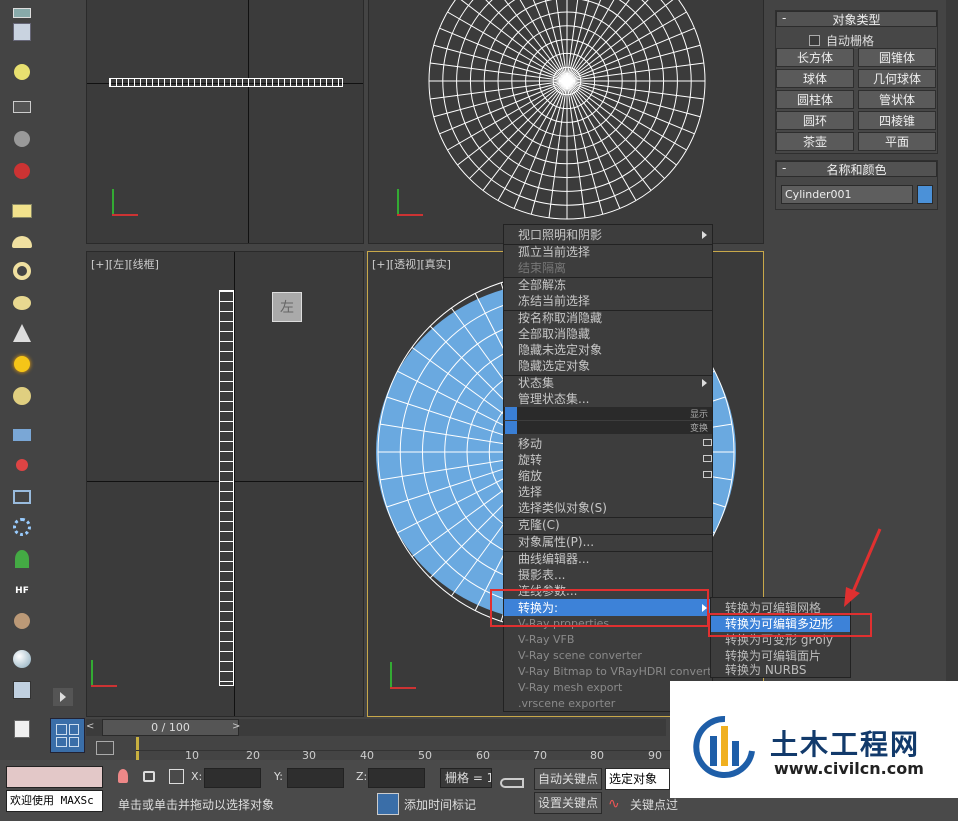 The height and width of the screenshot is (821, 958). I want to click on menu-hide-selected: 隐藏选定对象, so click(554, 366).